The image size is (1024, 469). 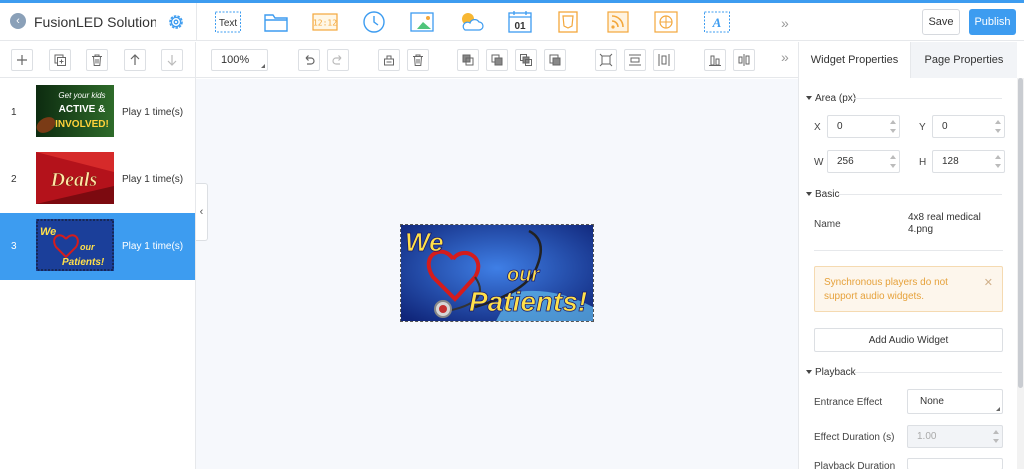 I want to click on text-widget-icon: Text, so click(x=228, y=22).